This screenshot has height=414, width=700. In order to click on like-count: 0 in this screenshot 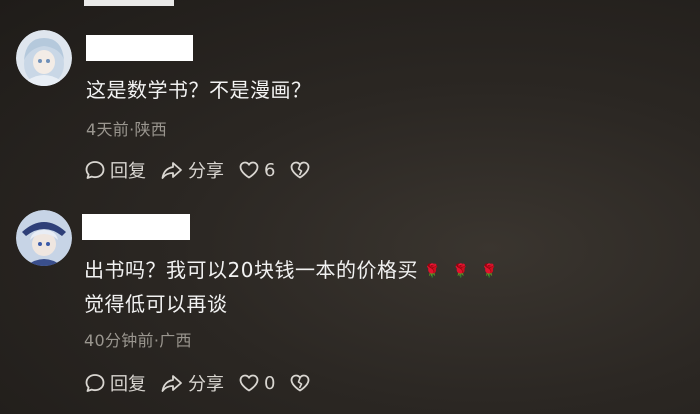, I will do `click(270, 383)`.